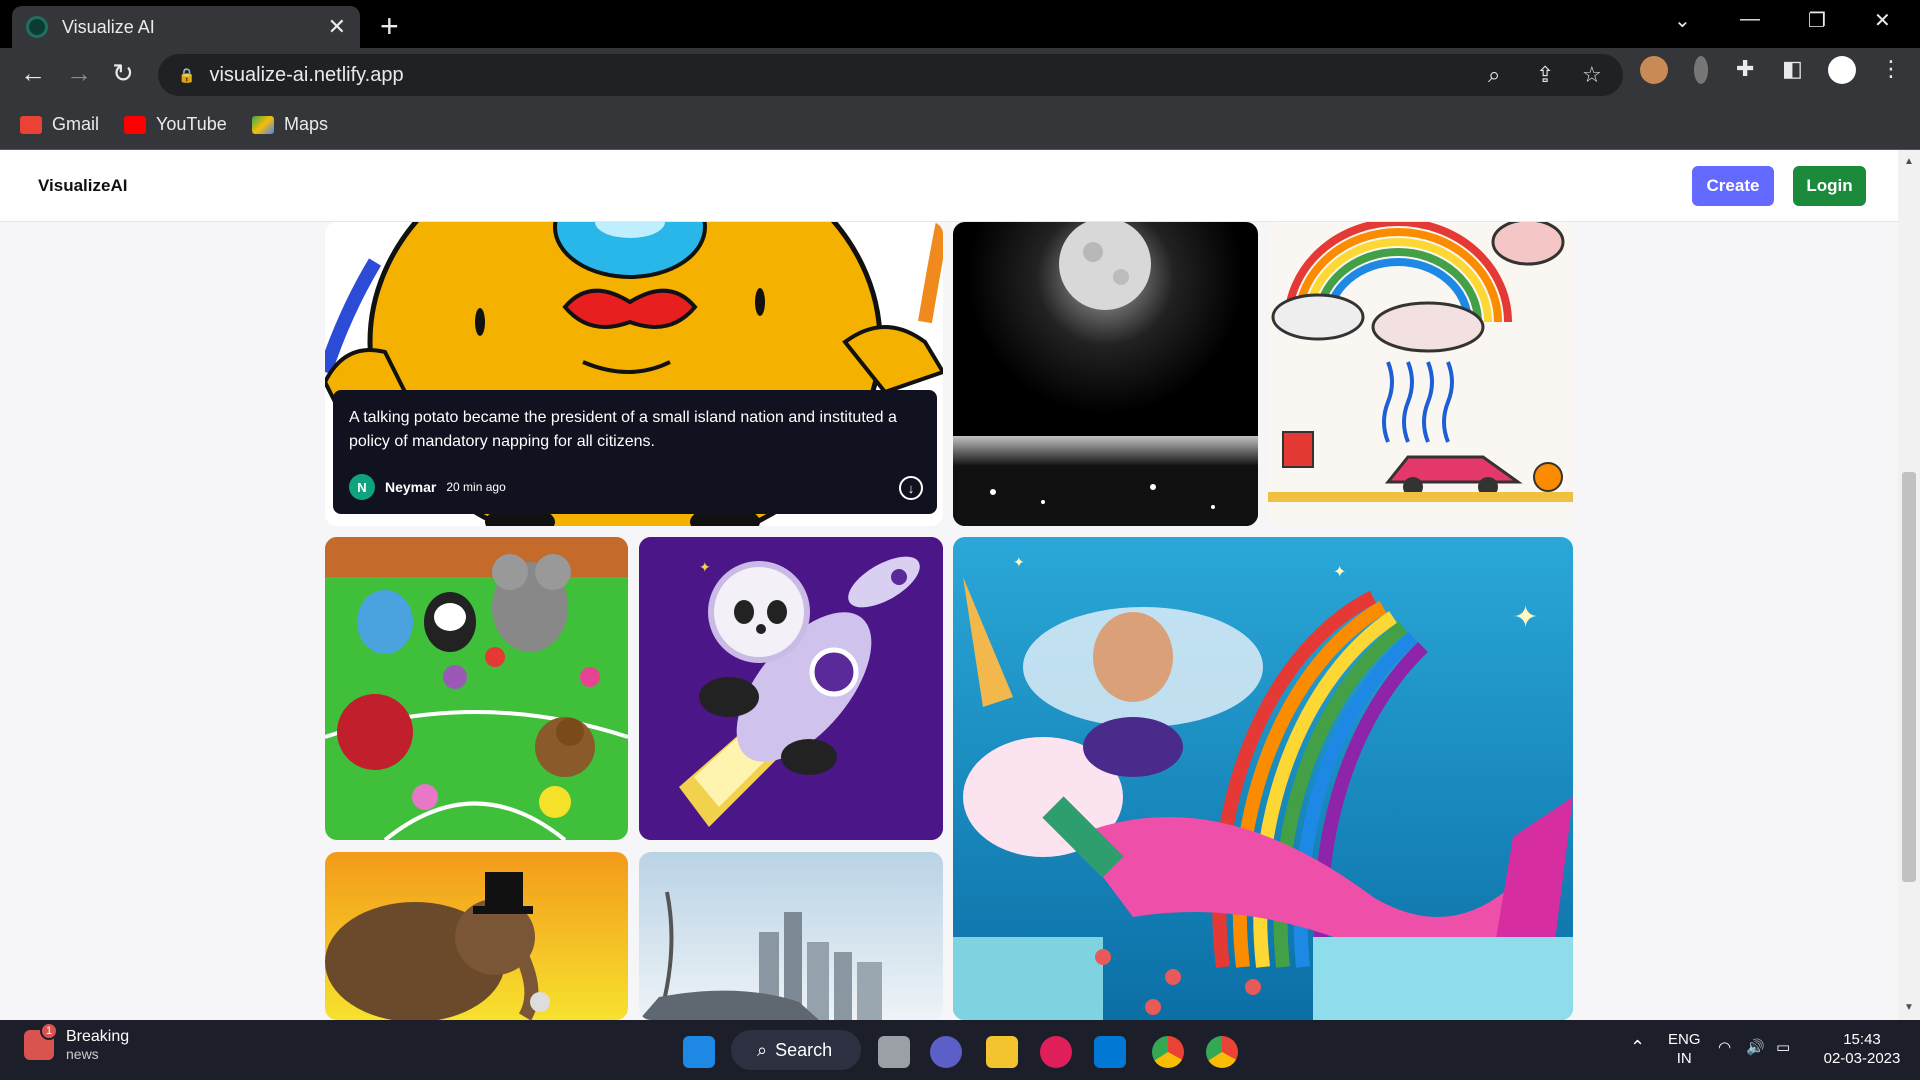  I want to click on bookmark-gmail: Gmail, so click(59, 124).